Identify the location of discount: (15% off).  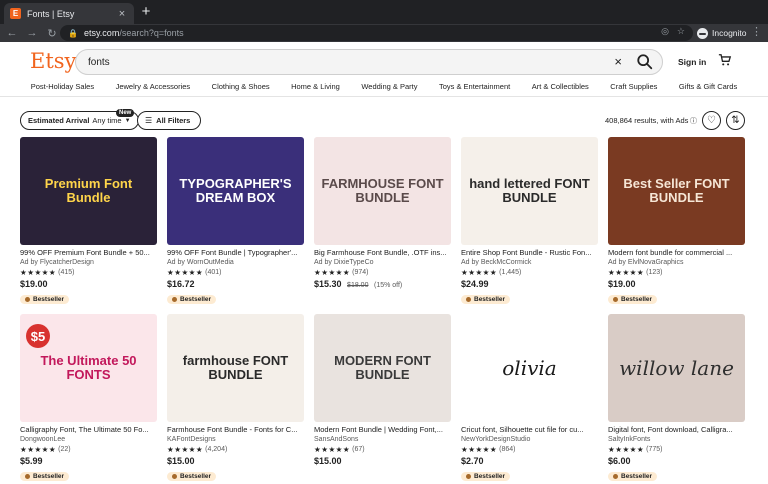
(388, 285).